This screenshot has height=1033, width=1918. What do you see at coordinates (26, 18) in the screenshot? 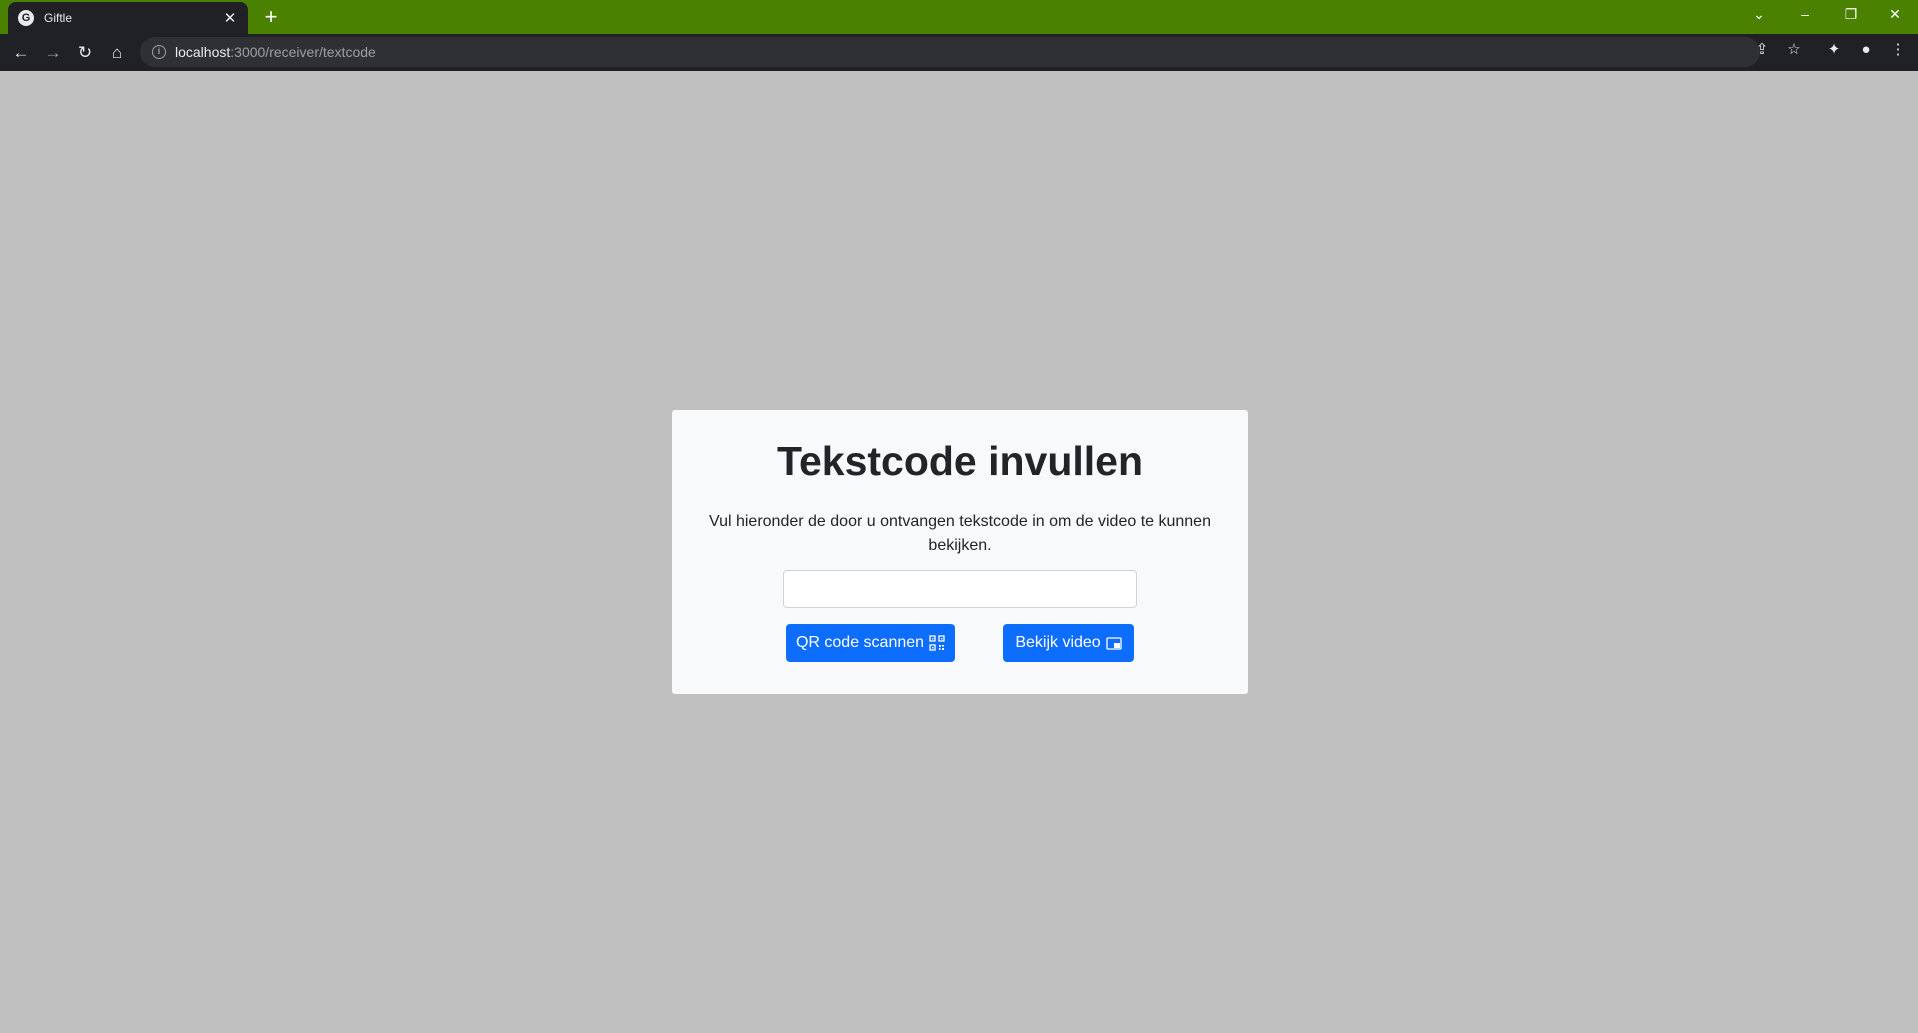
I see `giftle-favicon-icon: G` at bounding box center [26, 18].